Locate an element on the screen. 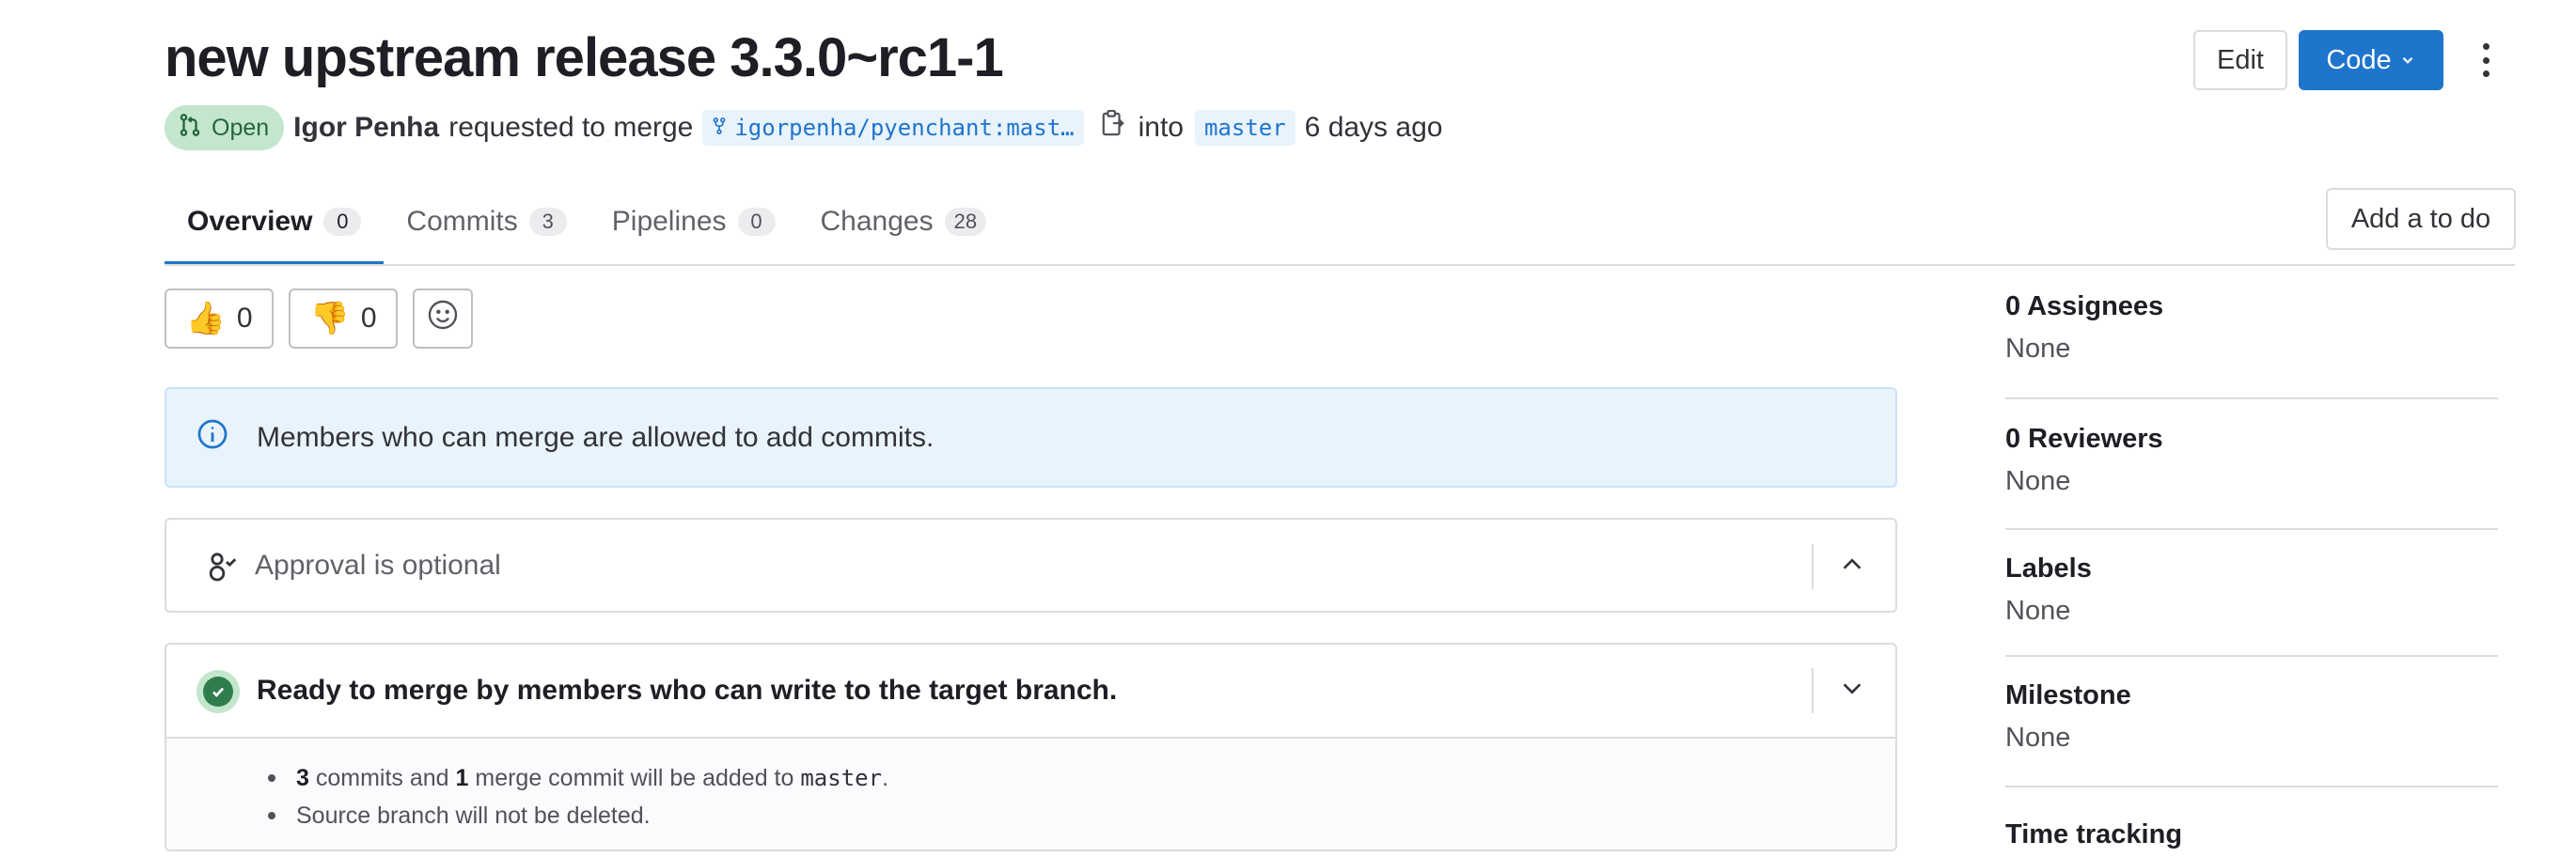 Image resolution: width=2576 pixels, height=857 pixels. sidebar-milestone: Milestone None is located at coordinates (2252, 717).